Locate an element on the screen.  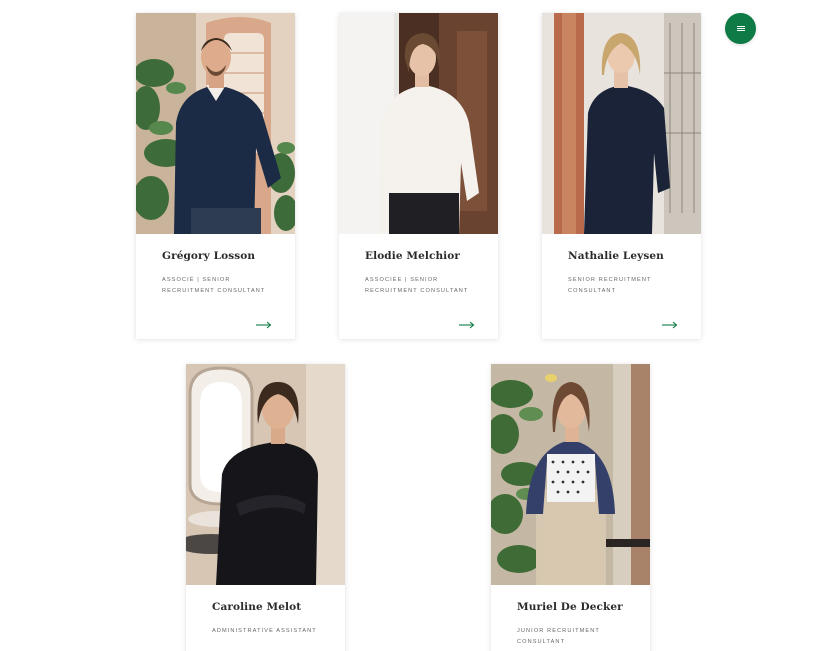
member-role: Senior Recruitment is located at coordinates (610, 280).